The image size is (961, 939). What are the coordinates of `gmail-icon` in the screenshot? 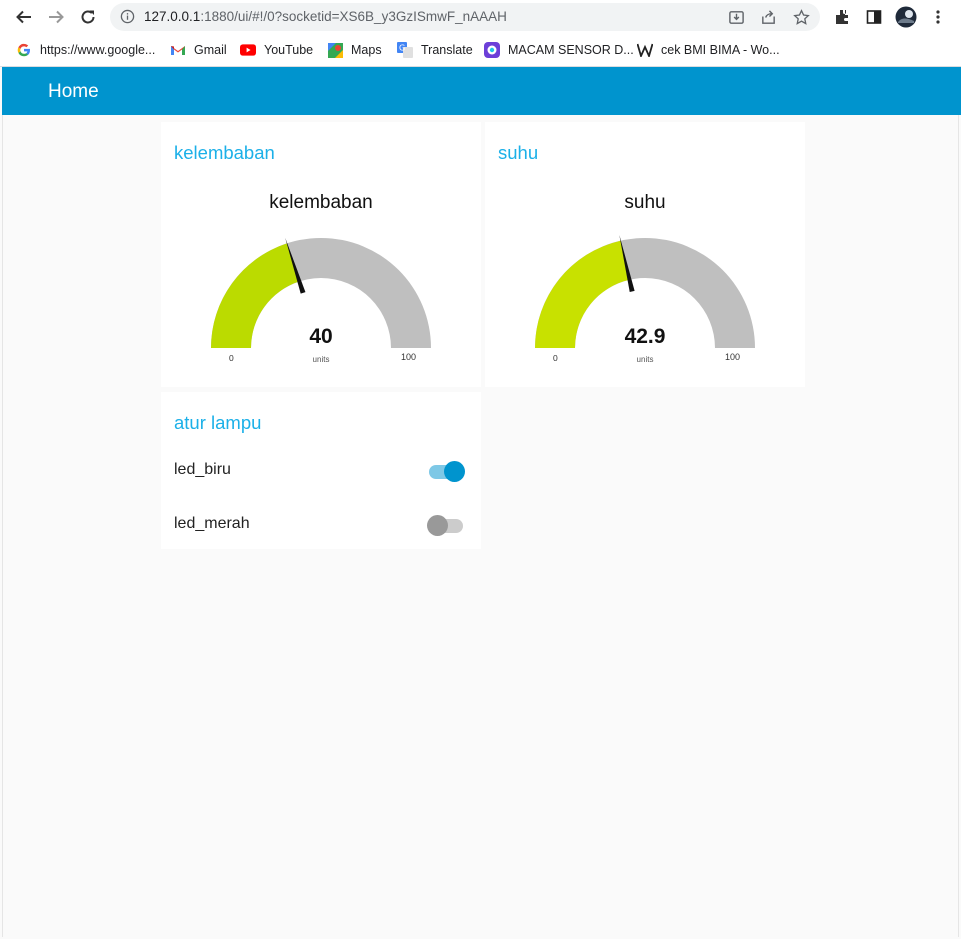 It's located at (178, 50).